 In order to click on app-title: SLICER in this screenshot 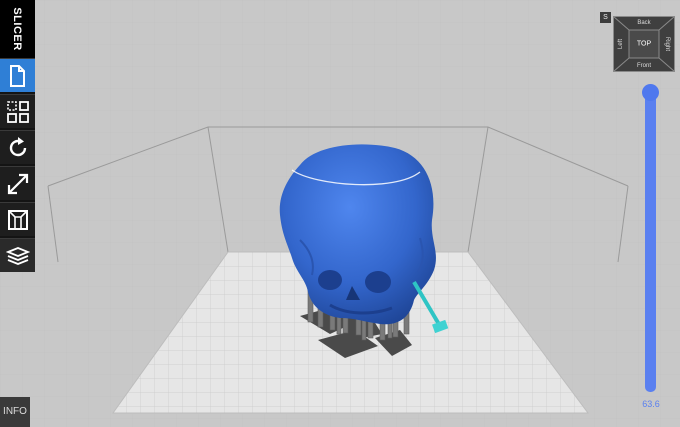, I will do `click(17, 29)`.